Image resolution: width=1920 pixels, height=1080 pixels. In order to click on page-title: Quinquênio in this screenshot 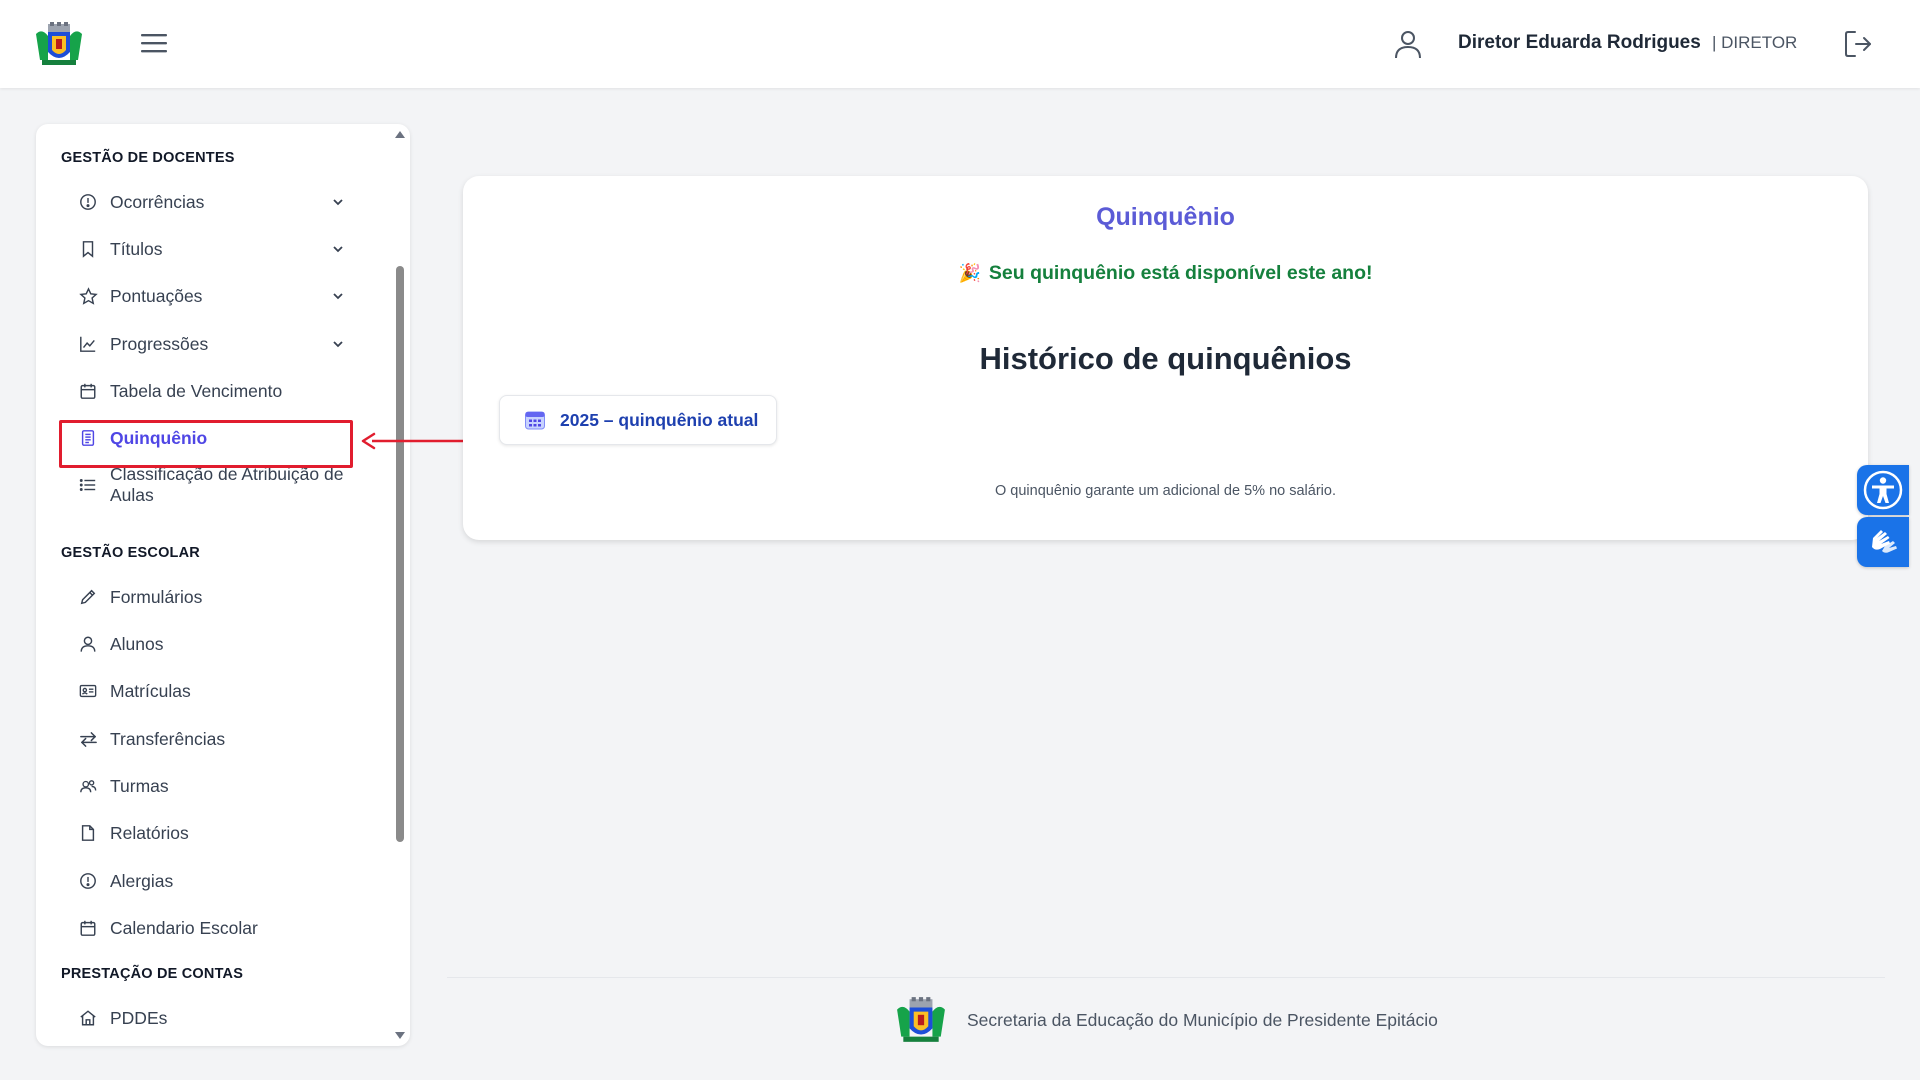, I will do `click(1165, 217)`.